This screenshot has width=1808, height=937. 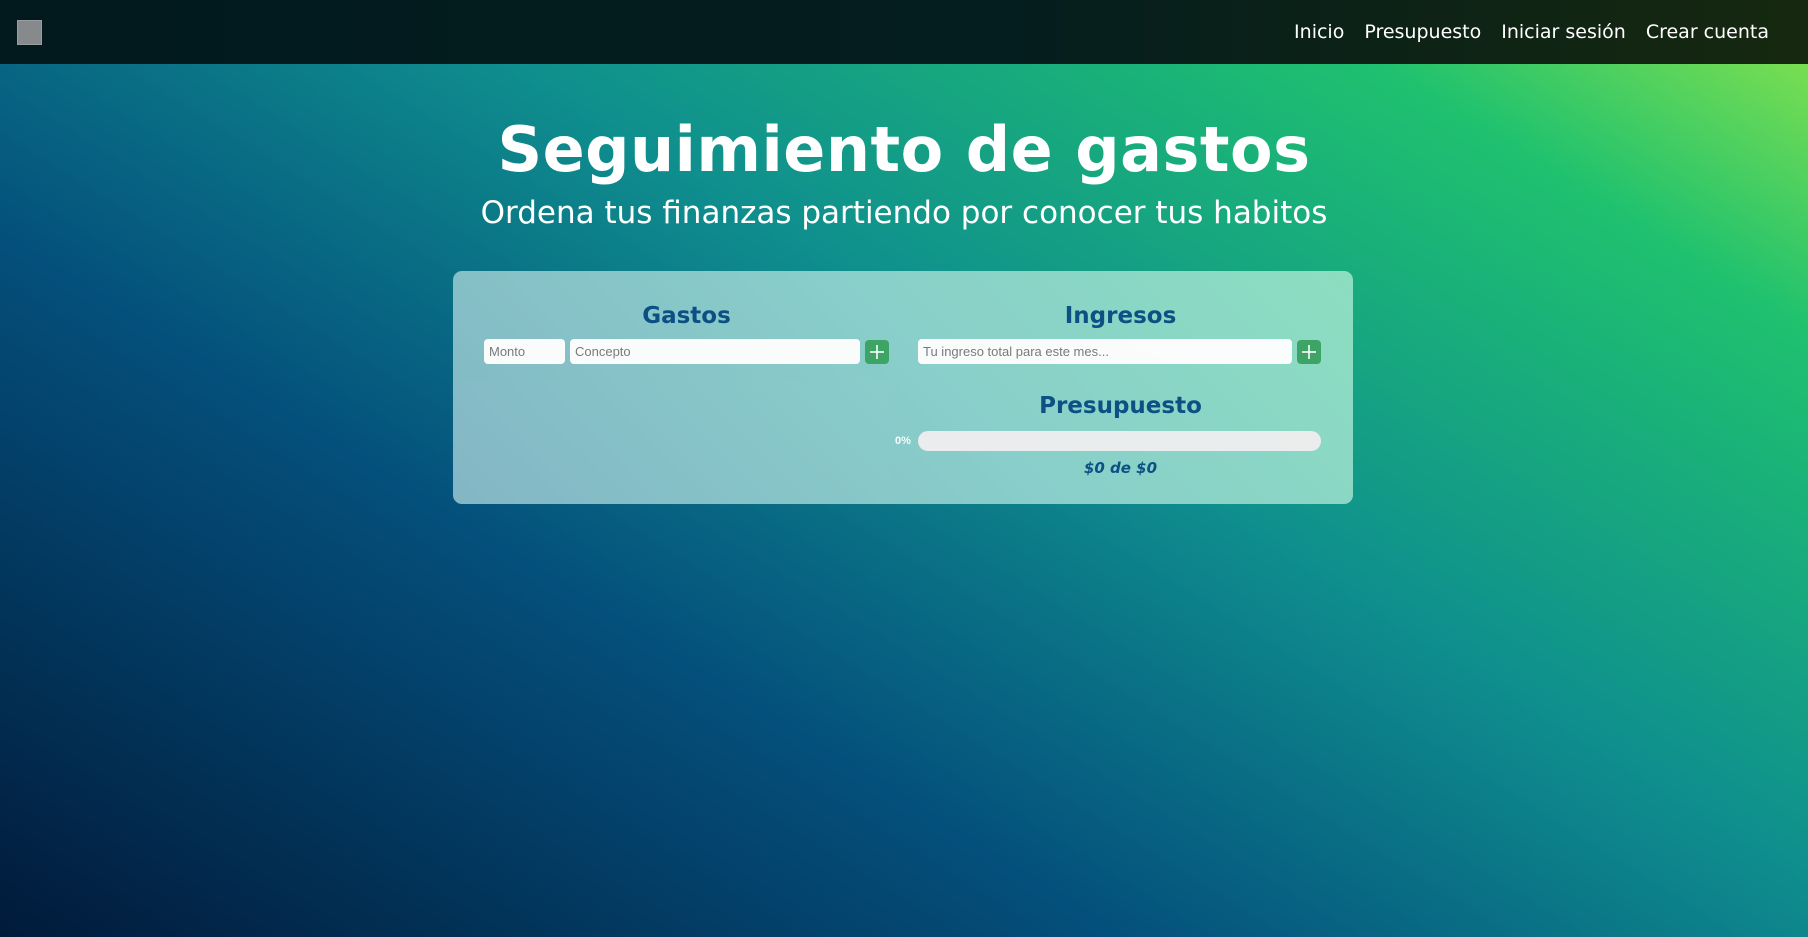 I want to click on progress-percent-label: 0%, so click(x=903, y=441).